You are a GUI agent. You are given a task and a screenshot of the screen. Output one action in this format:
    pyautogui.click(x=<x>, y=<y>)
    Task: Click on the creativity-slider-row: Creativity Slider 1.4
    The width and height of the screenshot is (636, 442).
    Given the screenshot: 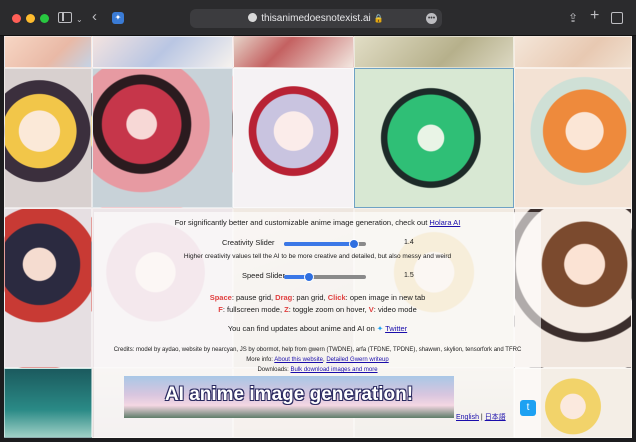 What is the action you would take?
    pyautogui.click(x=317, y=243)
    